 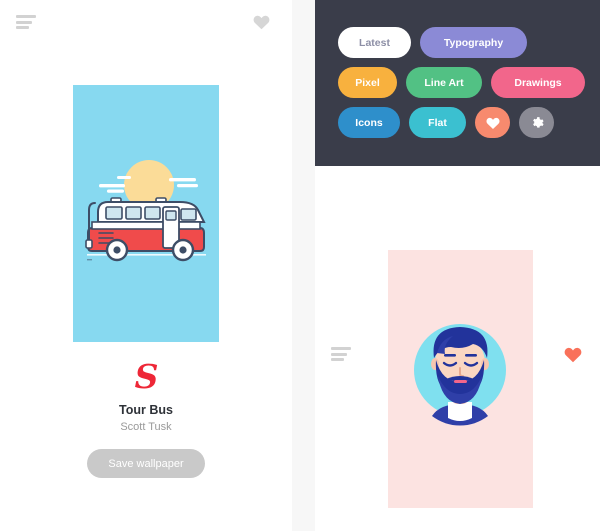 I want to click on category-row: Latest Typography, so click(x=463, y=42).